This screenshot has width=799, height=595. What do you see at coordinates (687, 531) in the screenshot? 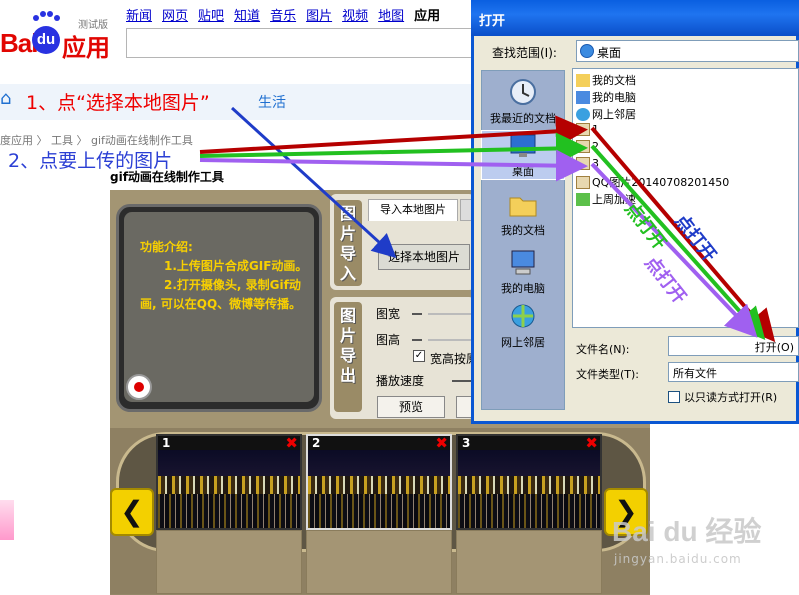
I see `baidu-jingyan-watermark: Bai du 经验` at bounding box center [687, 531].